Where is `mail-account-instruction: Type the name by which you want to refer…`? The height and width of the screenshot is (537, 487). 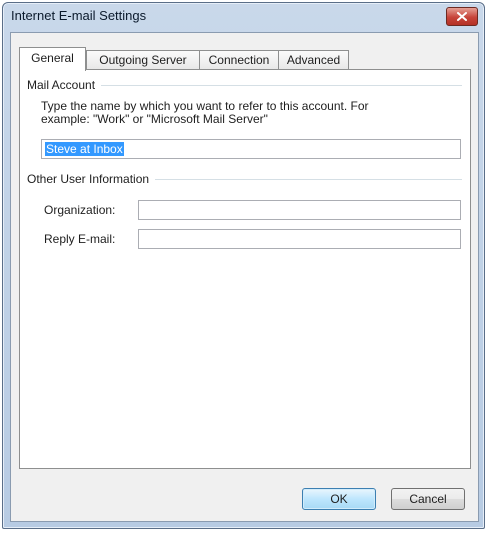 mail-account-instruction: Type the name by which you want to refer… is located at coordinates (251, 113).